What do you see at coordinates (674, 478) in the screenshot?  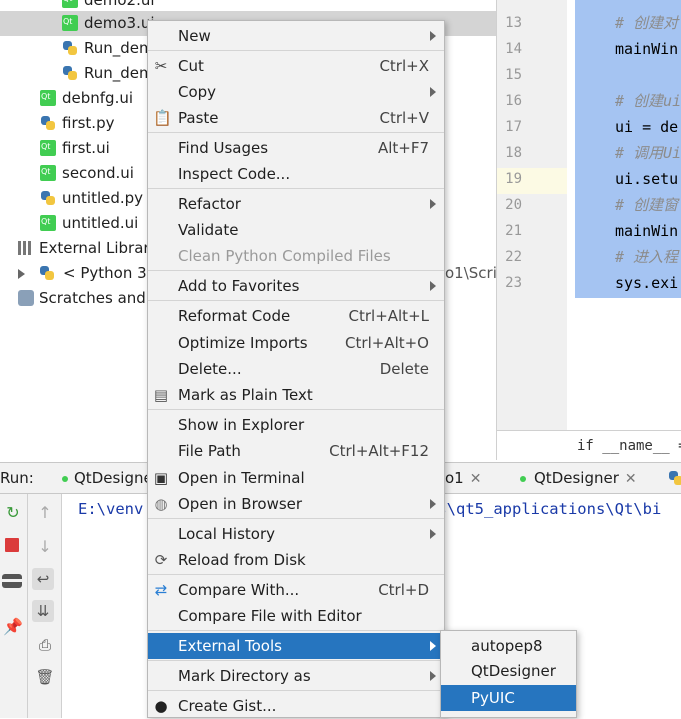 I see `python-console-icon` at bounding box center [674, 478].